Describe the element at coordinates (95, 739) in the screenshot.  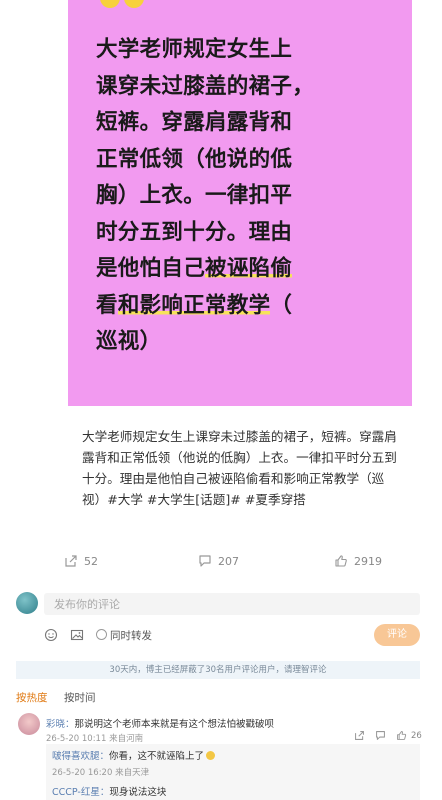
I see `comment-meta: 26-5-20 10:11 来自河南` at that location.